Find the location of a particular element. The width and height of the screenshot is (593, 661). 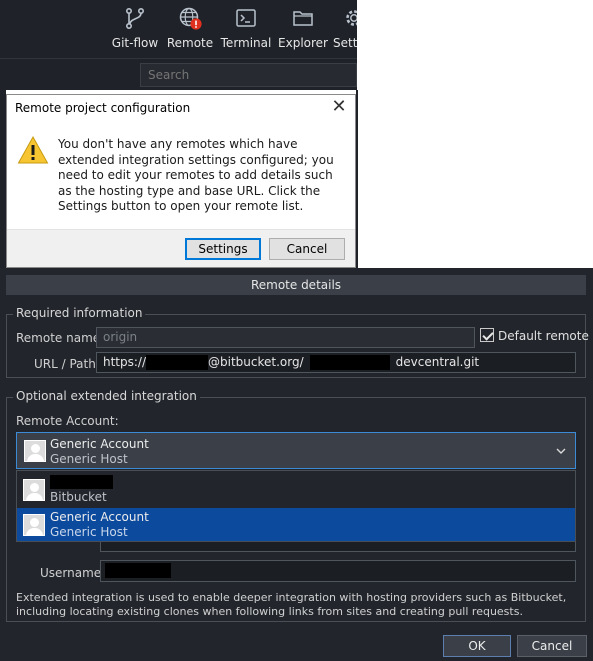

account-option-name: Generic Account is located at coordinates (99, 517).